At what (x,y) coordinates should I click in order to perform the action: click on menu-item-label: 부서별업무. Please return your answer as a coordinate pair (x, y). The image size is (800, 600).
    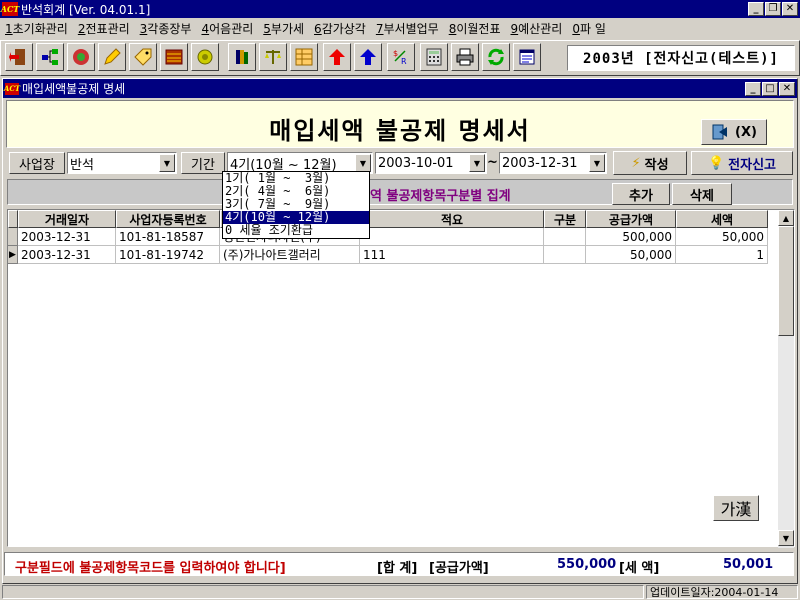
    Looking at the image, I should click on (411, 28).